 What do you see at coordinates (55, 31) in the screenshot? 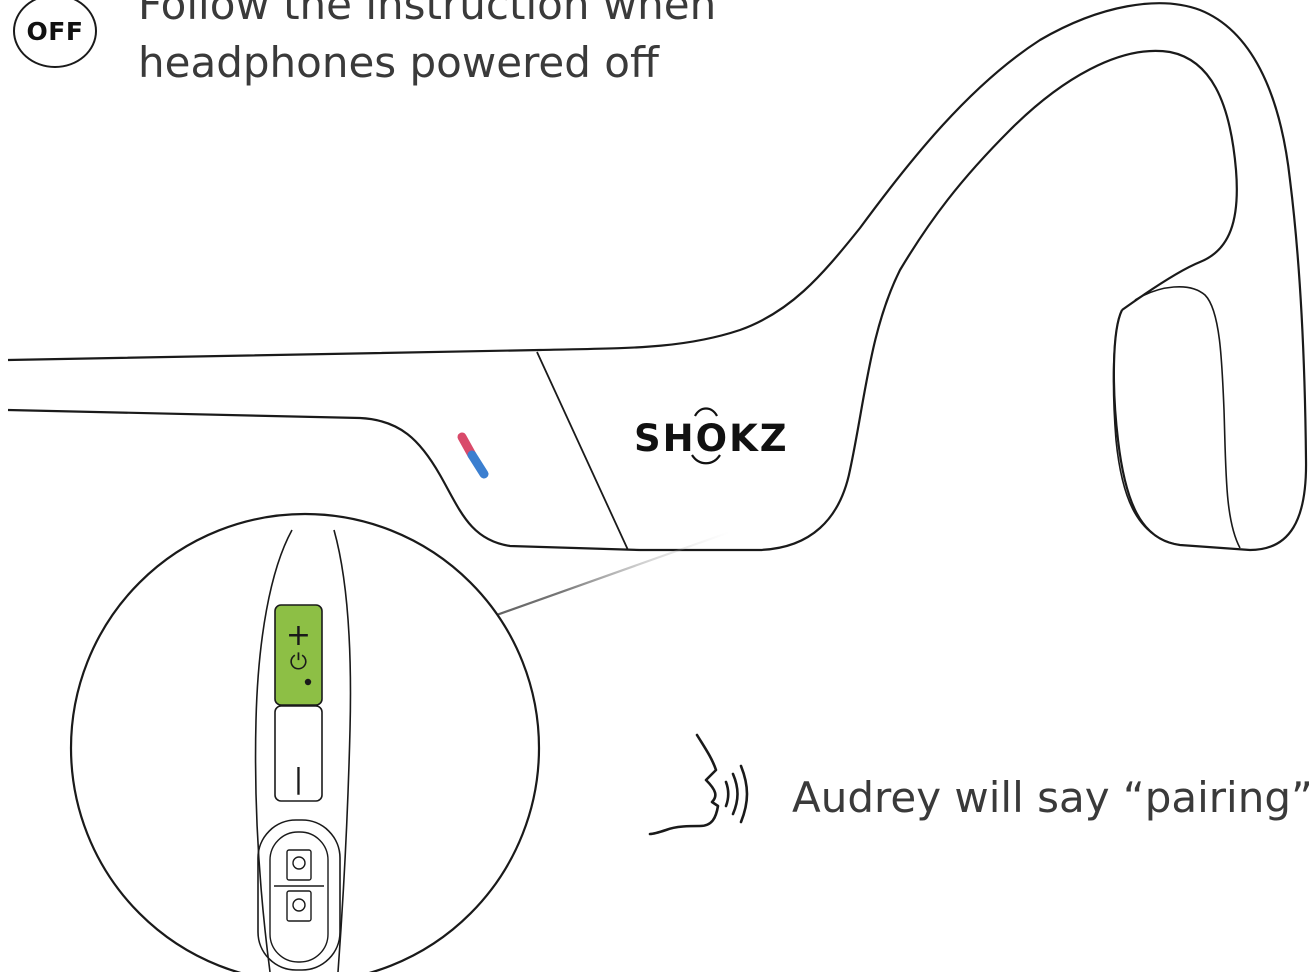
I see `off-label: OFF` at bounding box center [55, 31].